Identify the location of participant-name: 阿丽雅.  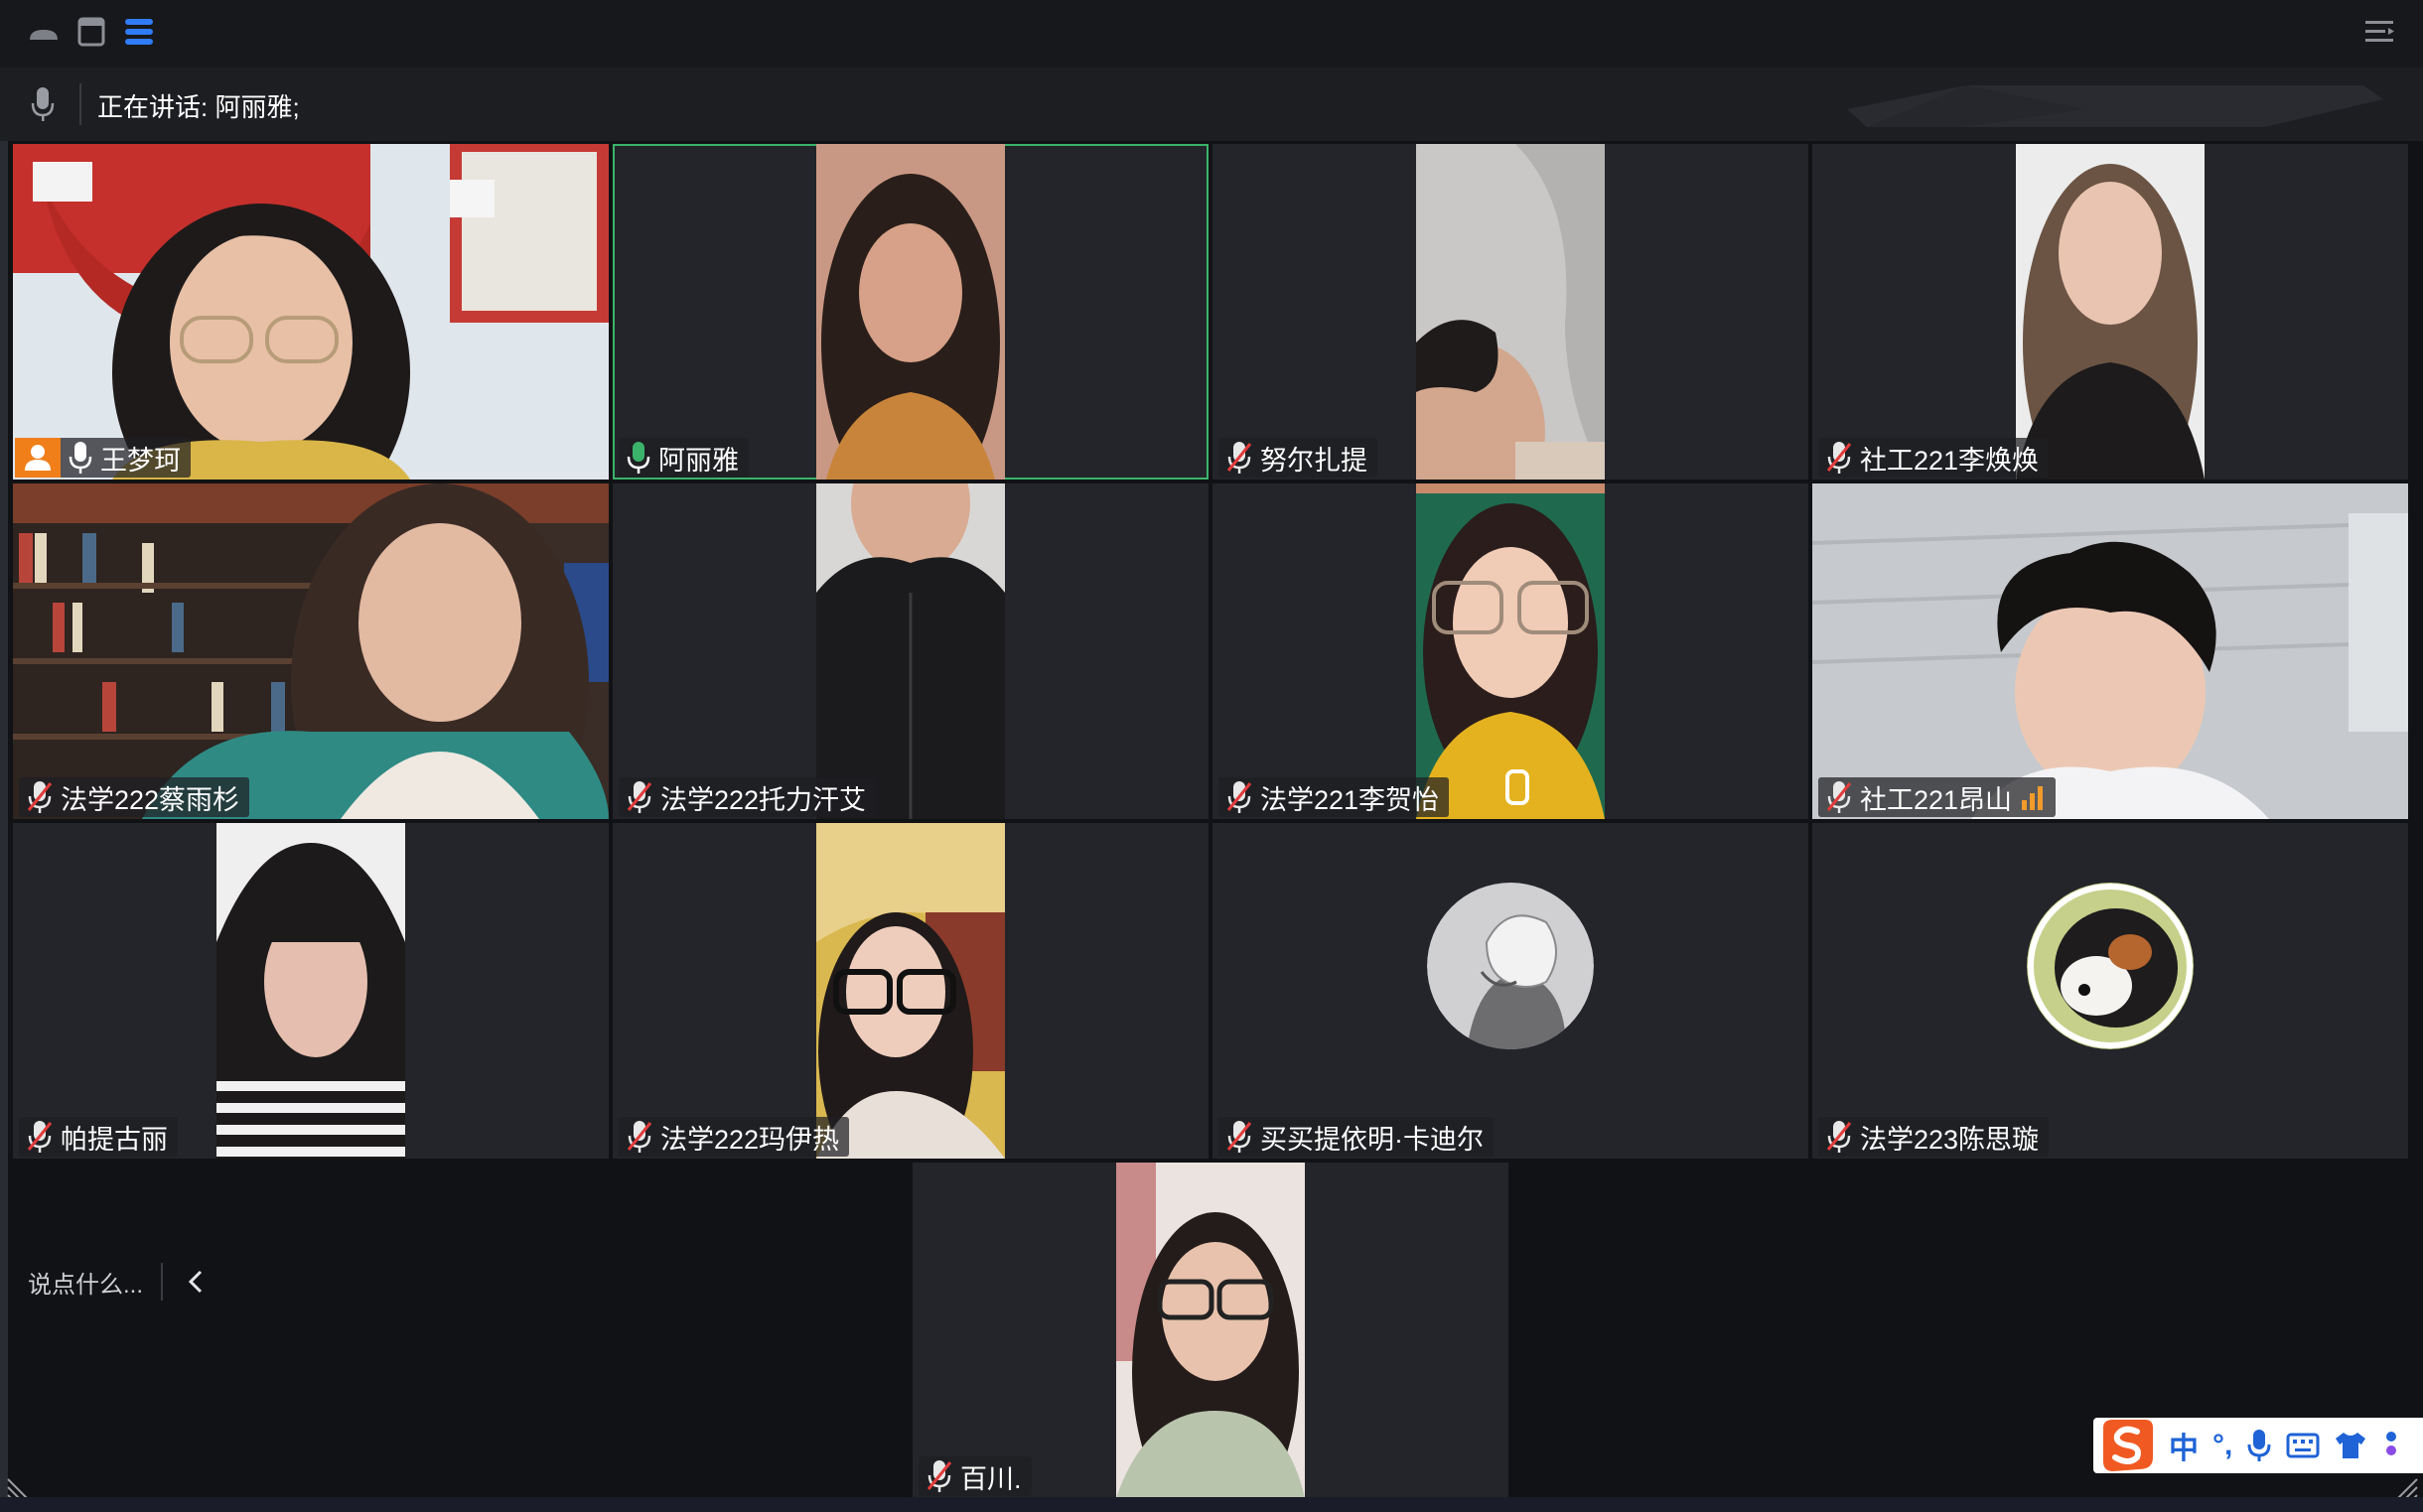
(698, 460).